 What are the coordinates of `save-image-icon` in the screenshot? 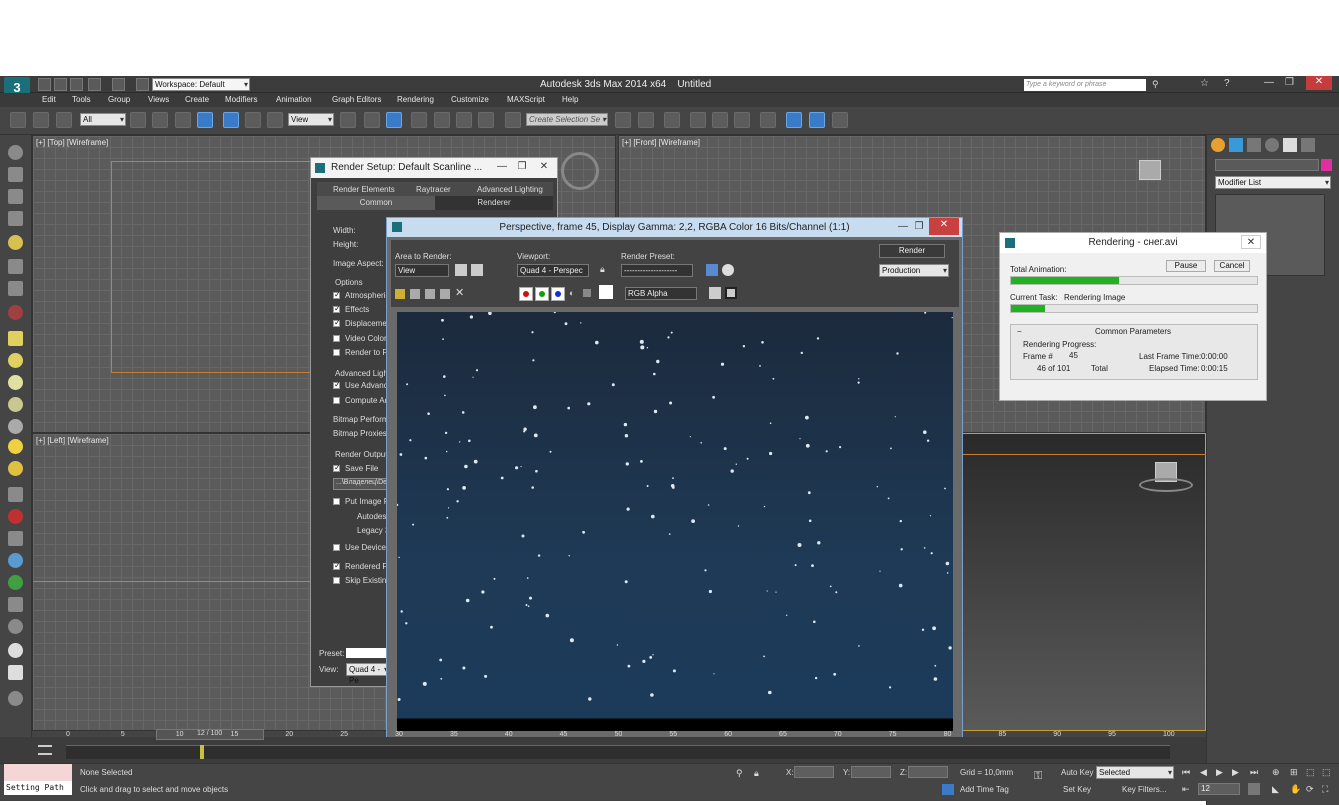 It's located at (400, 294).